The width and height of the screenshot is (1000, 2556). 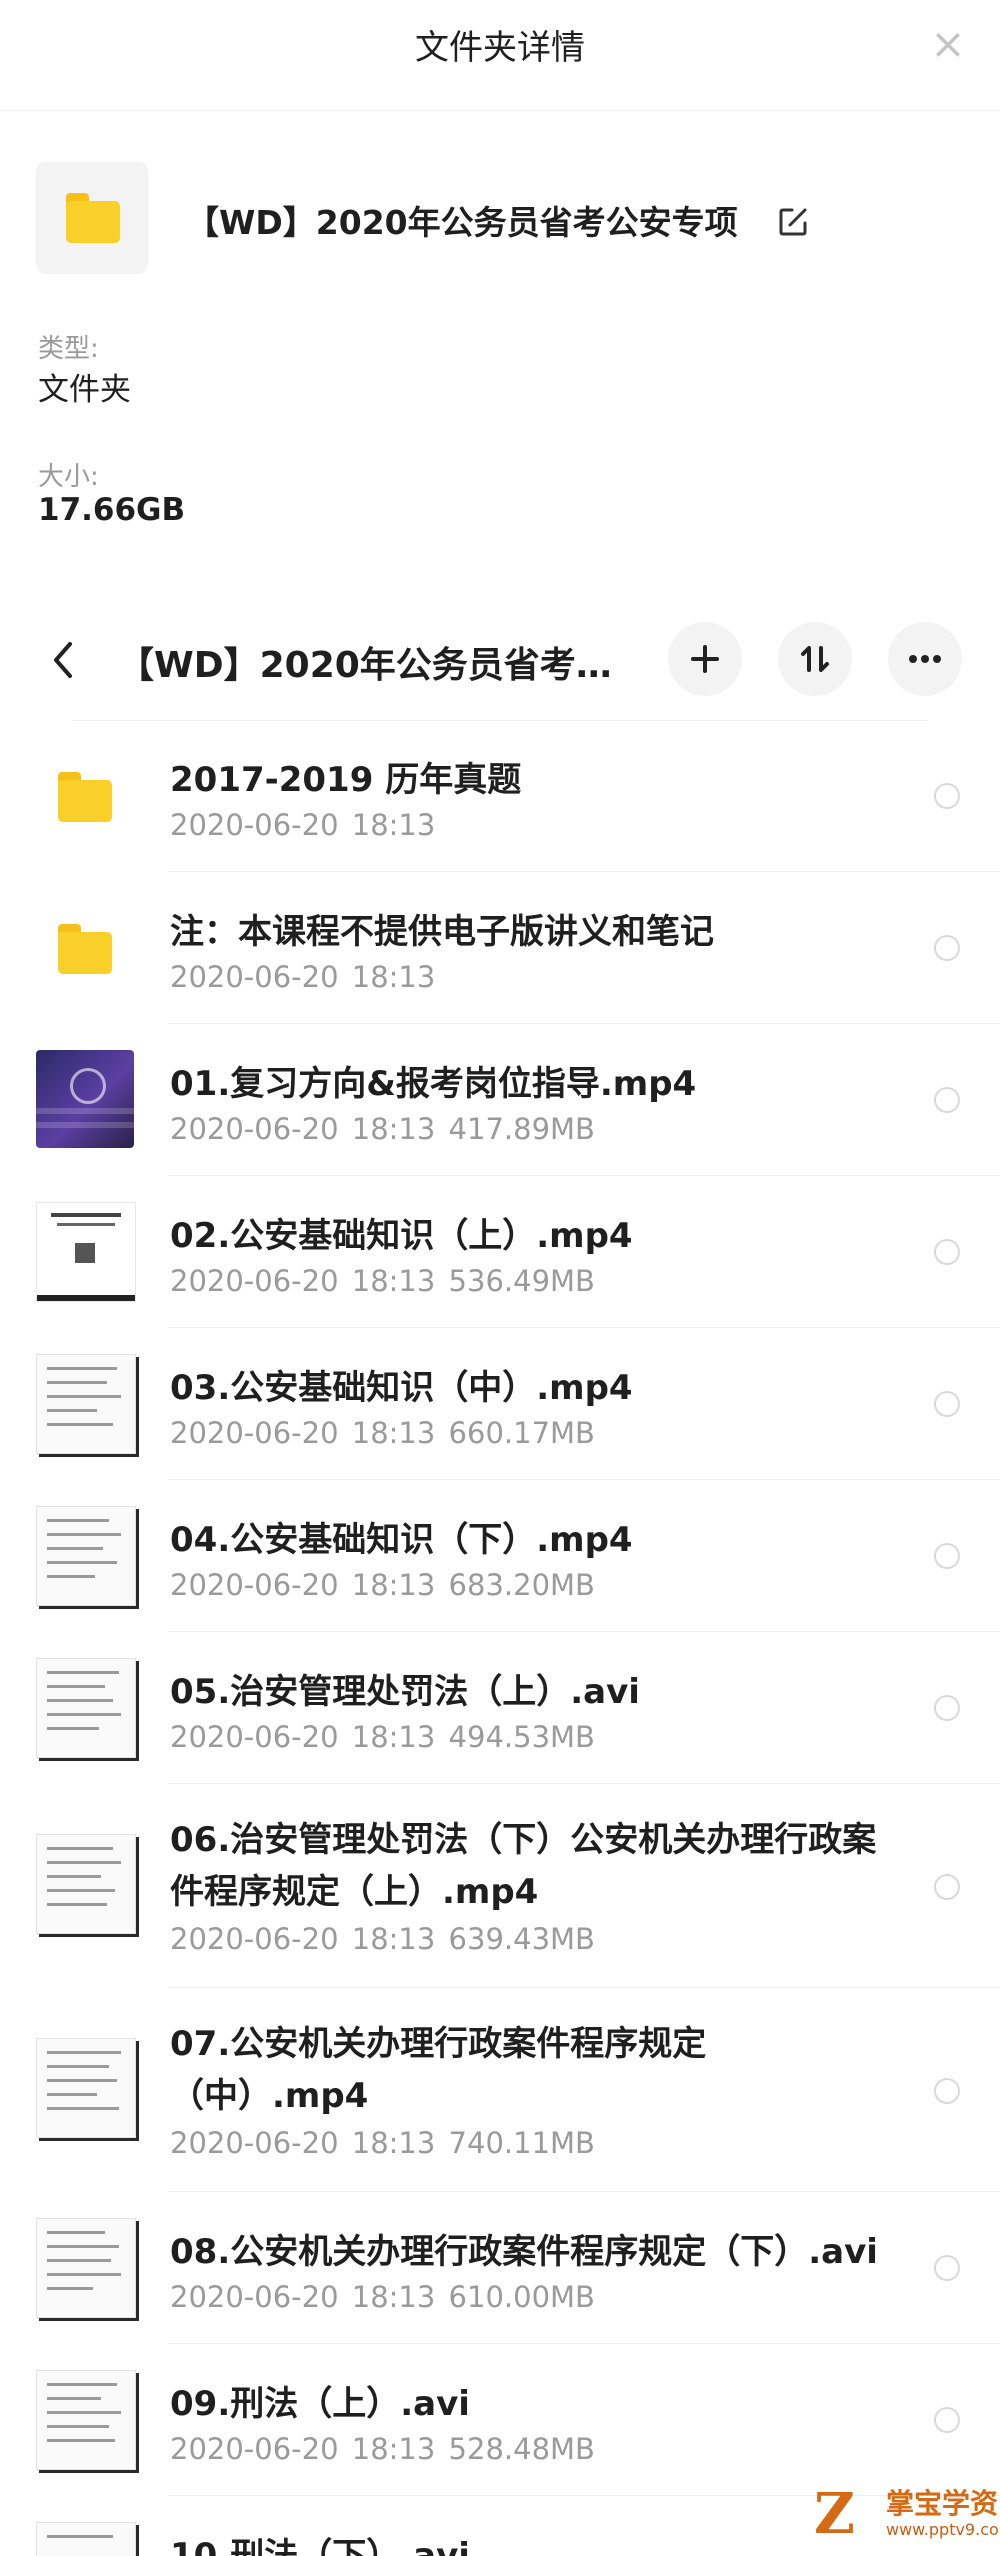 I want to click on item-title: 注：本课程不提供电子版讲义和笔记, so click(x=442, y=932).